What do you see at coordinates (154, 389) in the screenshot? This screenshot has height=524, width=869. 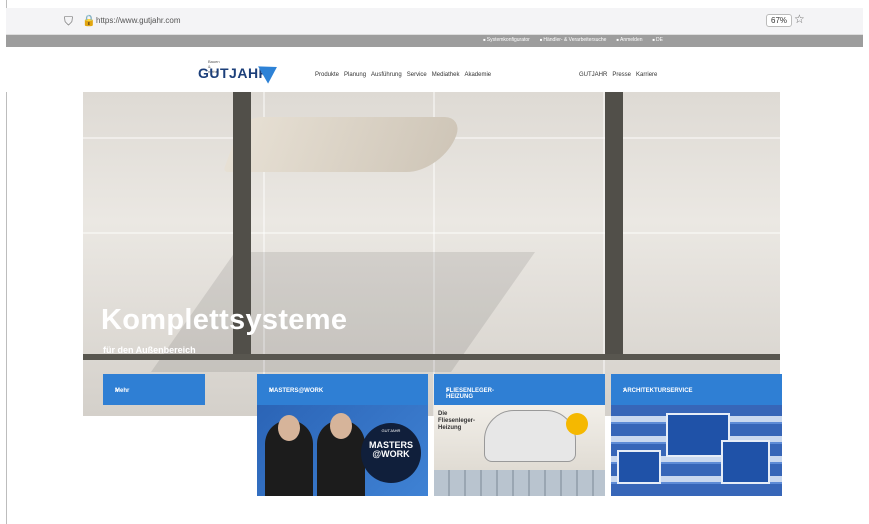 I see `more-button: > Mehr` at bounding box center [154, 389].